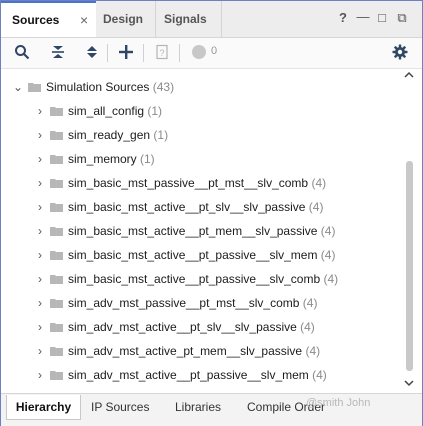 The height and width of the screenshot is (426, 423). I want to click on restore-icon: ⧉, so click(402, 18).